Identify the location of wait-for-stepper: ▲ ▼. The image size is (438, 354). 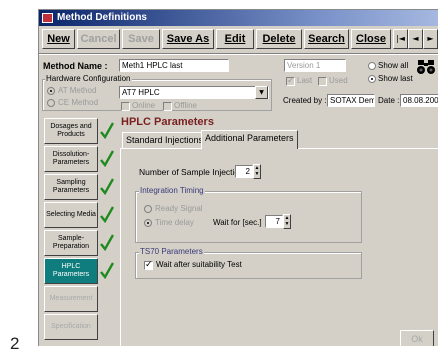
(287, 221).